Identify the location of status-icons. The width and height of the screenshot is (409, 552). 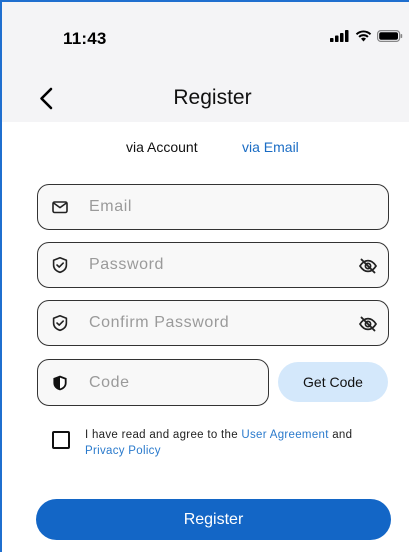
(366, 36).